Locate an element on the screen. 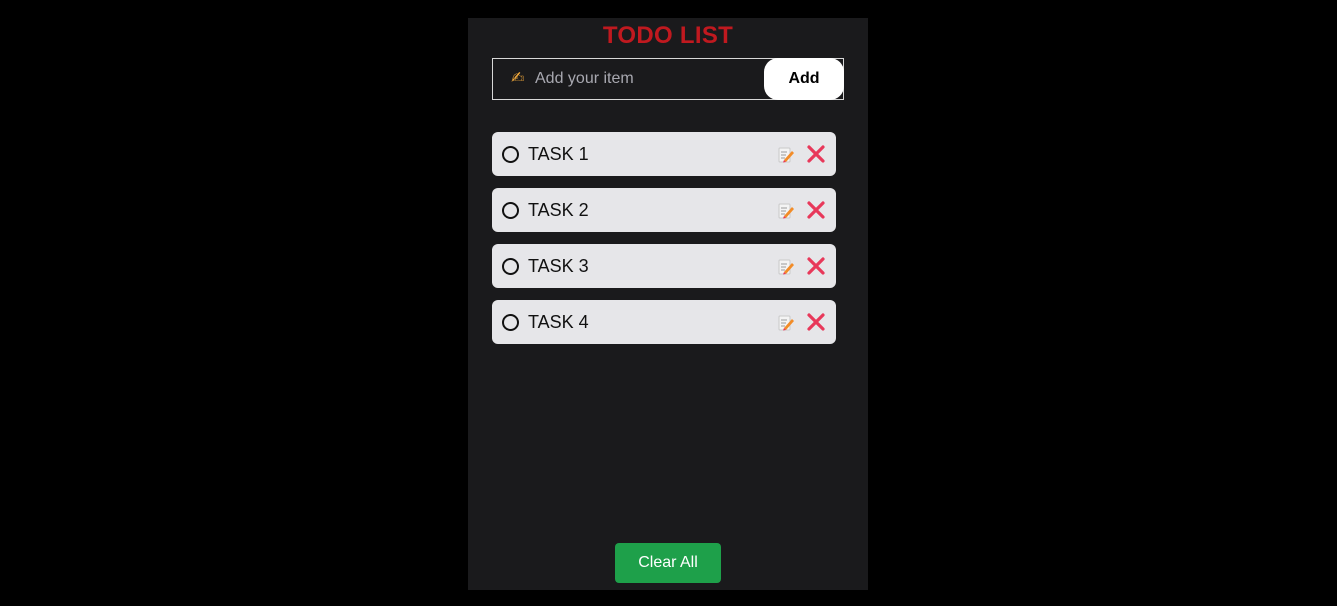 The width and height of the screenshot is (1337, 606). task-label: TASK 3 is located at coordinates (558, 266).